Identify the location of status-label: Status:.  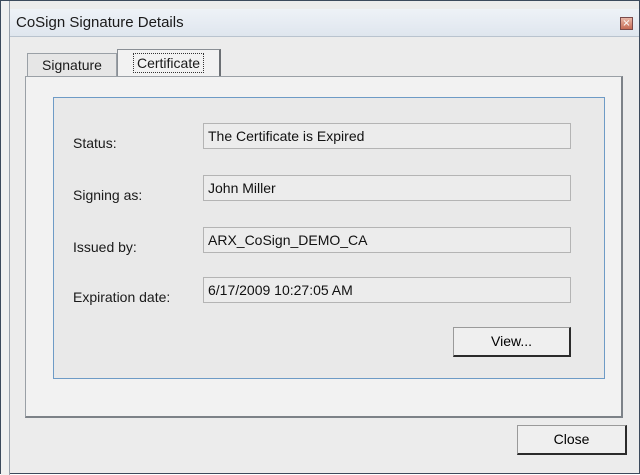
(95, 143).